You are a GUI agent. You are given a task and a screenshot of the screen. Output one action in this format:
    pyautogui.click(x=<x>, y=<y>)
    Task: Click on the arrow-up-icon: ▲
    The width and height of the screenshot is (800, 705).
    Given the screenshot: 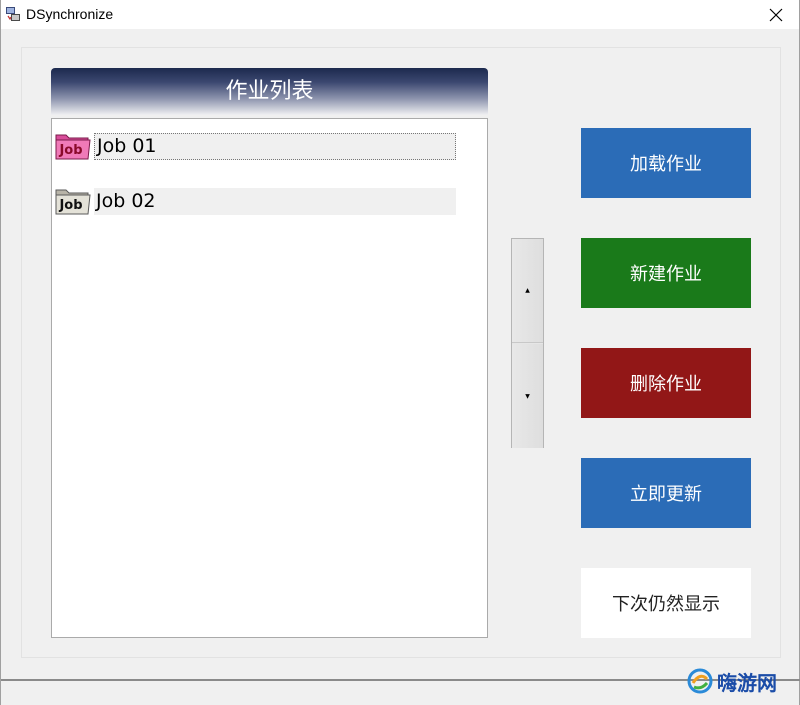 What is the action you would take?
    pyautogui.click(x=527, y=290)
    